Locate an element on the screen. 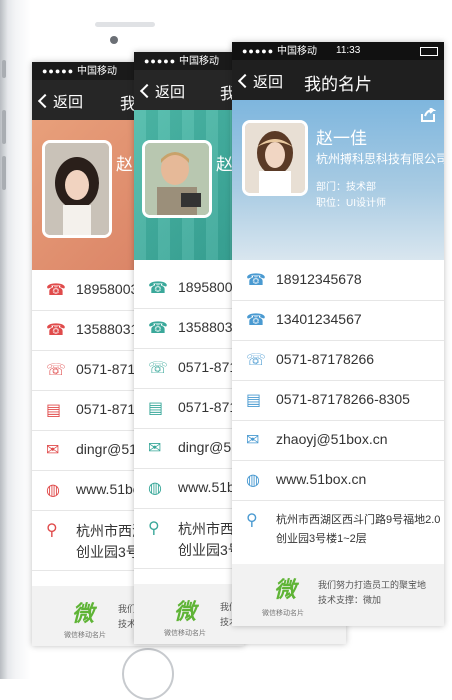 The height and width of the screenshot is (700, 452). volume-down-button is located at coordinates (4, 173).